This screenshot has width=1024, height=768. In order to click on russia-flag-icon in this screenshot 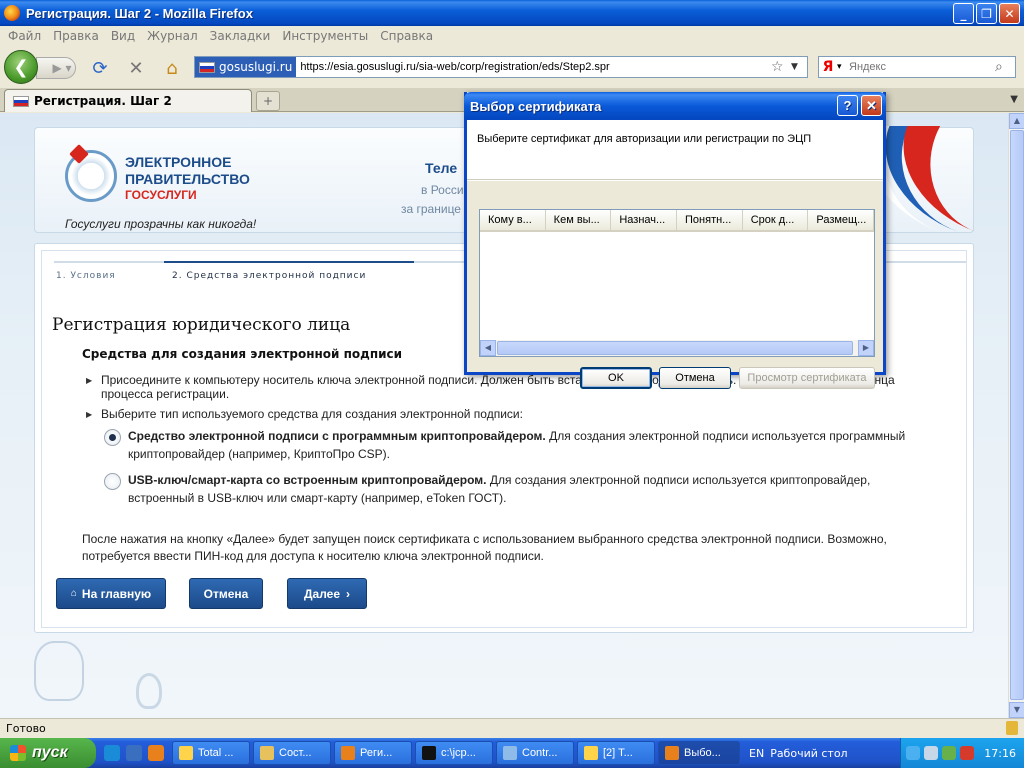, I will do `click(207, 67)`.